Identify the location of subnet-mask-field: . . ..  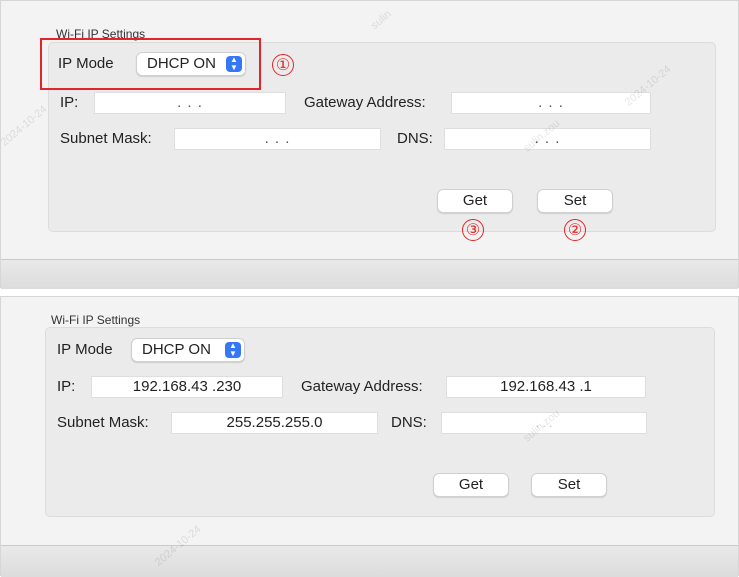
(277, 139).